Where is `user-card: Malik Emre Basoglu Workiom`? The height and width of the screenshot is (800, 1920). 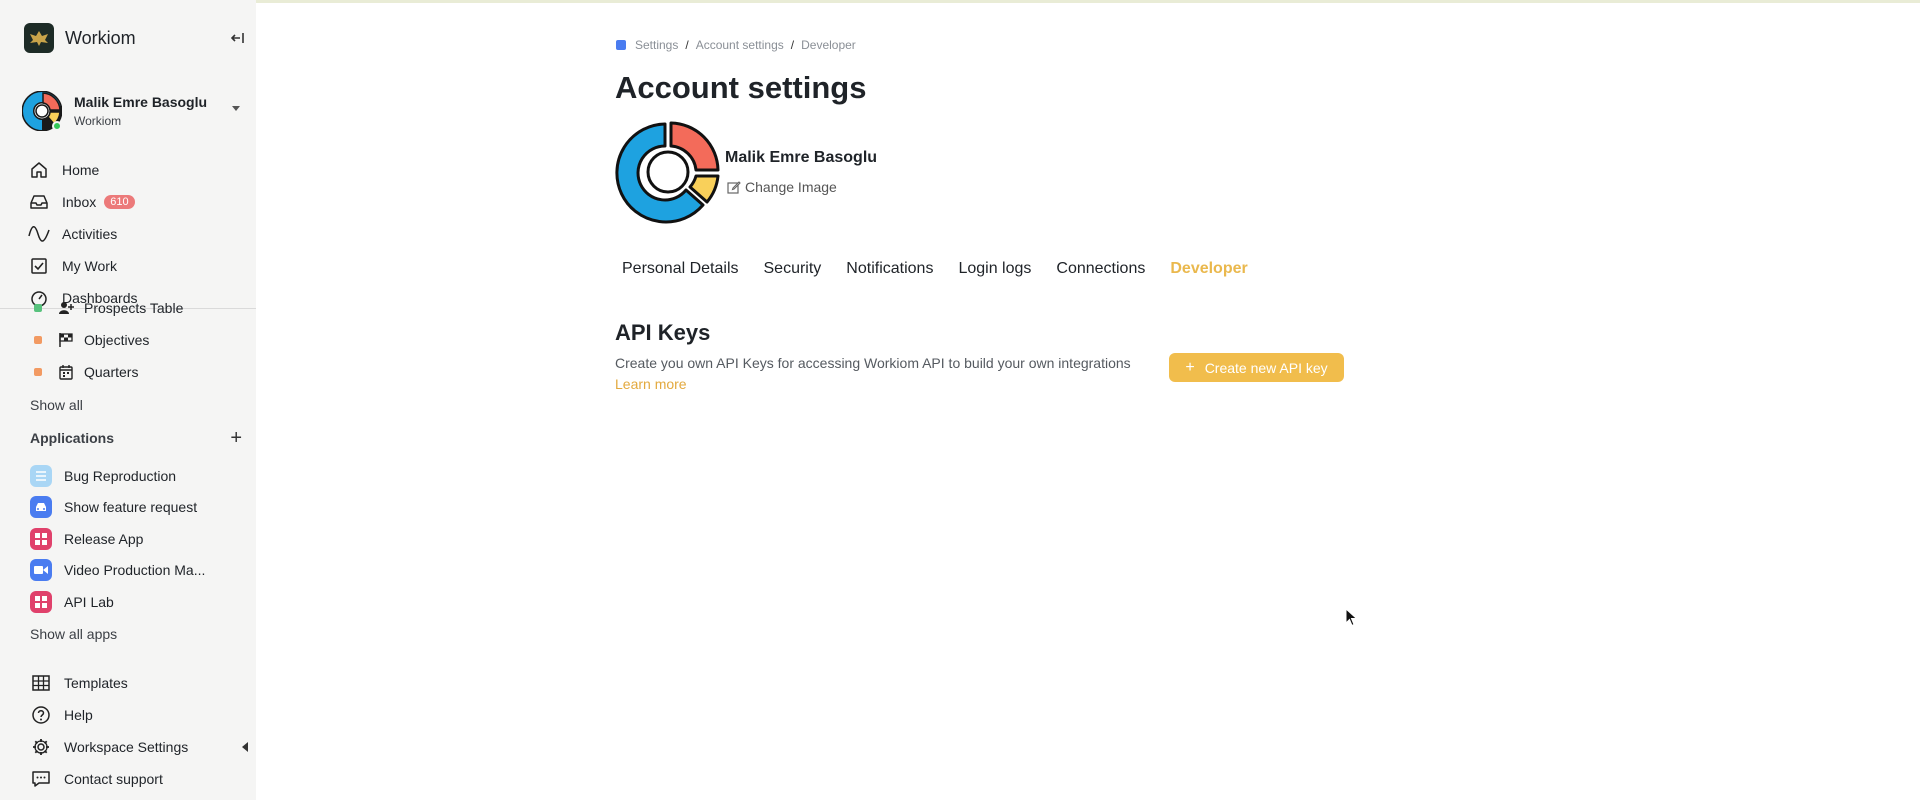 user-card: Malik Emre Basoglu Workiom is located at coordinates (134, 111).